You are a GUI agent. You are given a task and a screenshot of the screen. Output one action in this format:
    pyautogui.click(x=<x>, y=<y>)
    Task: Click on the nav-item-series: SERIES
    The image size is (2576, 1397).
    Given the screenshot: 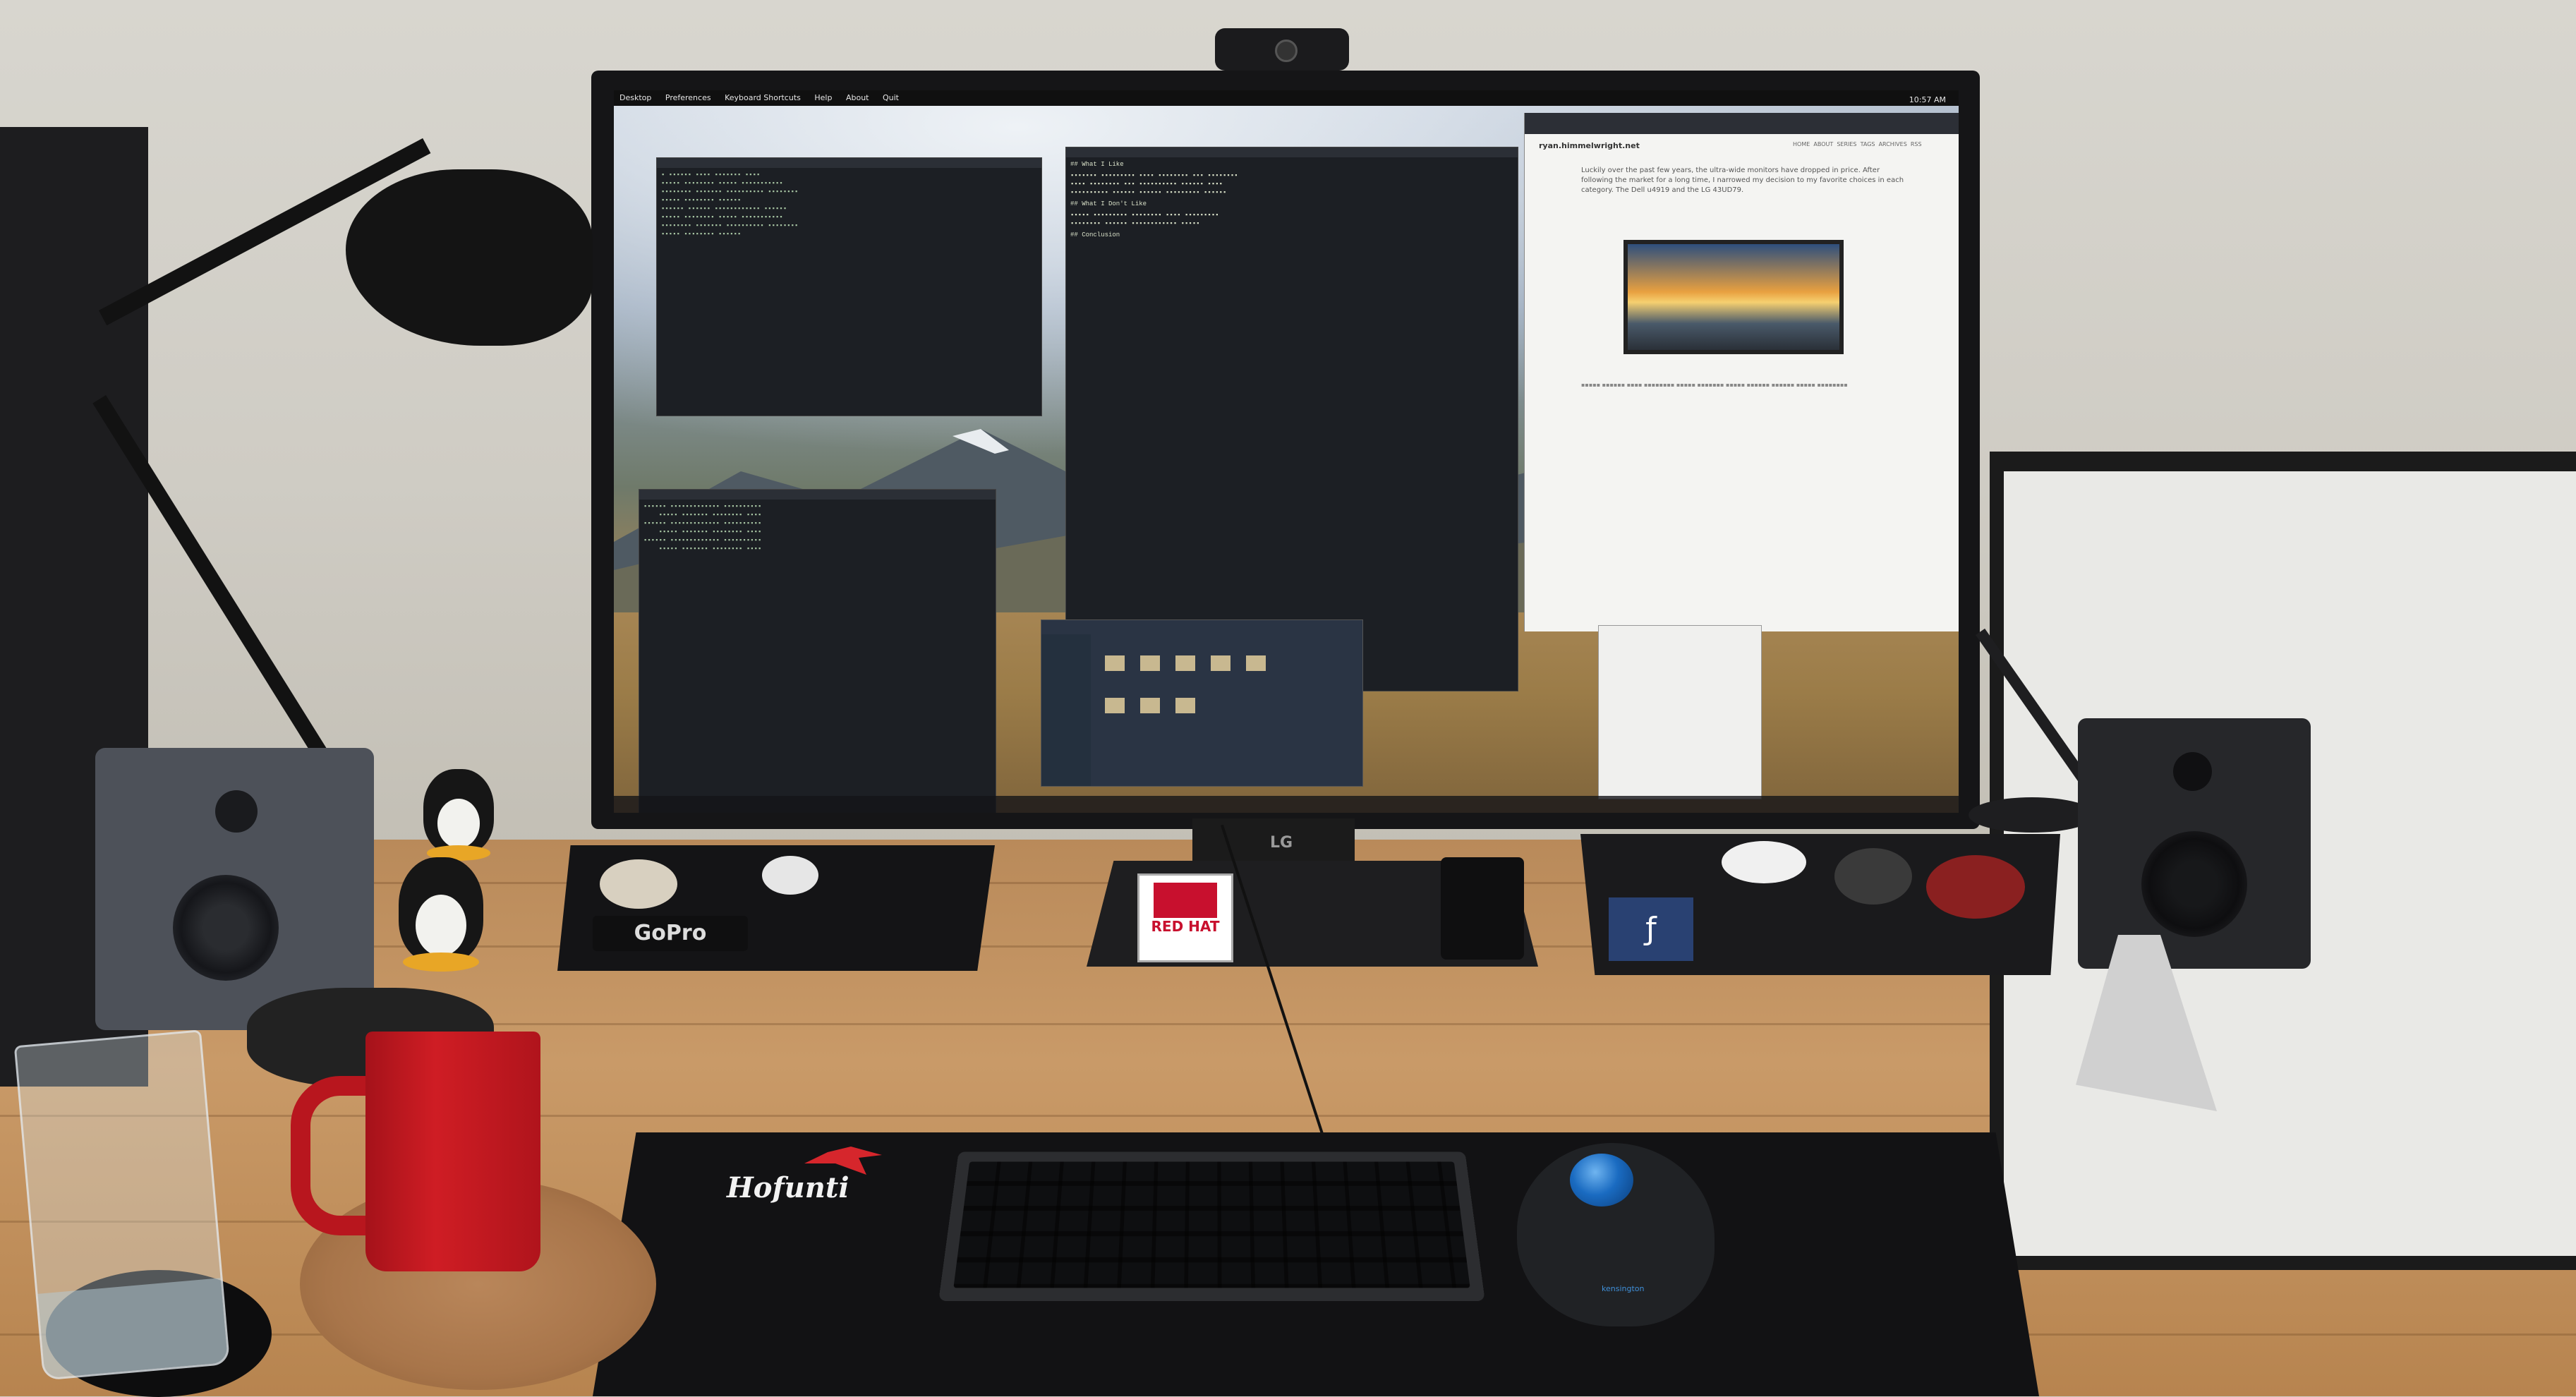 What is the action you would take?
    pyautogui.click(x=1847, y=144)
    